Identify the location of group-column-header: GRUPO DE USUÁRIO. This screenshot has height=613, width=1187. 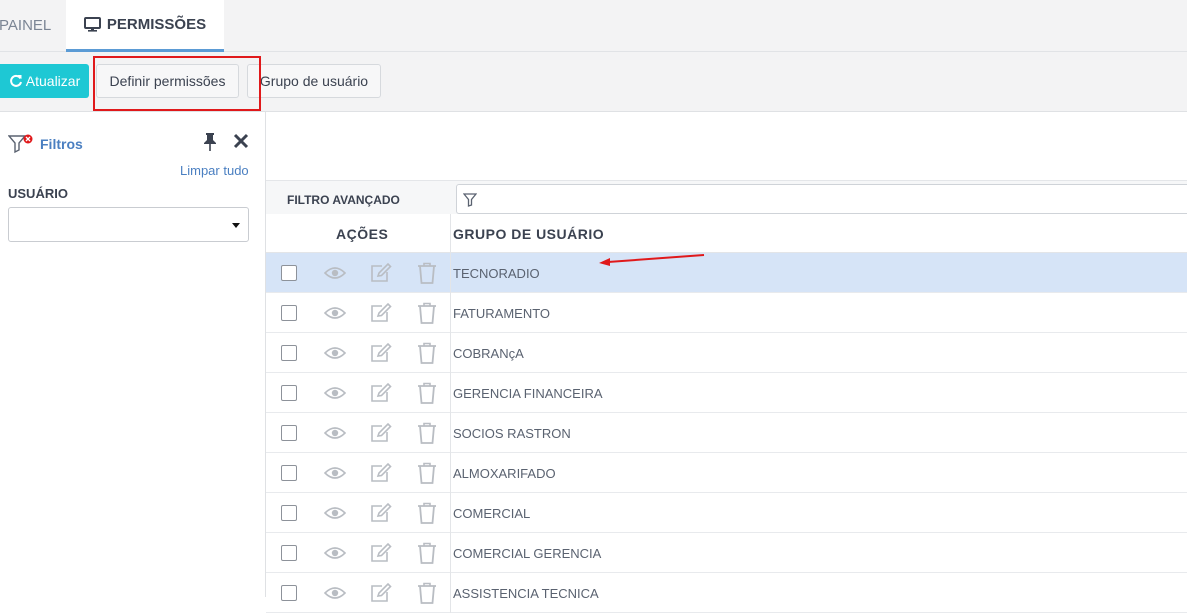
(528, 234).